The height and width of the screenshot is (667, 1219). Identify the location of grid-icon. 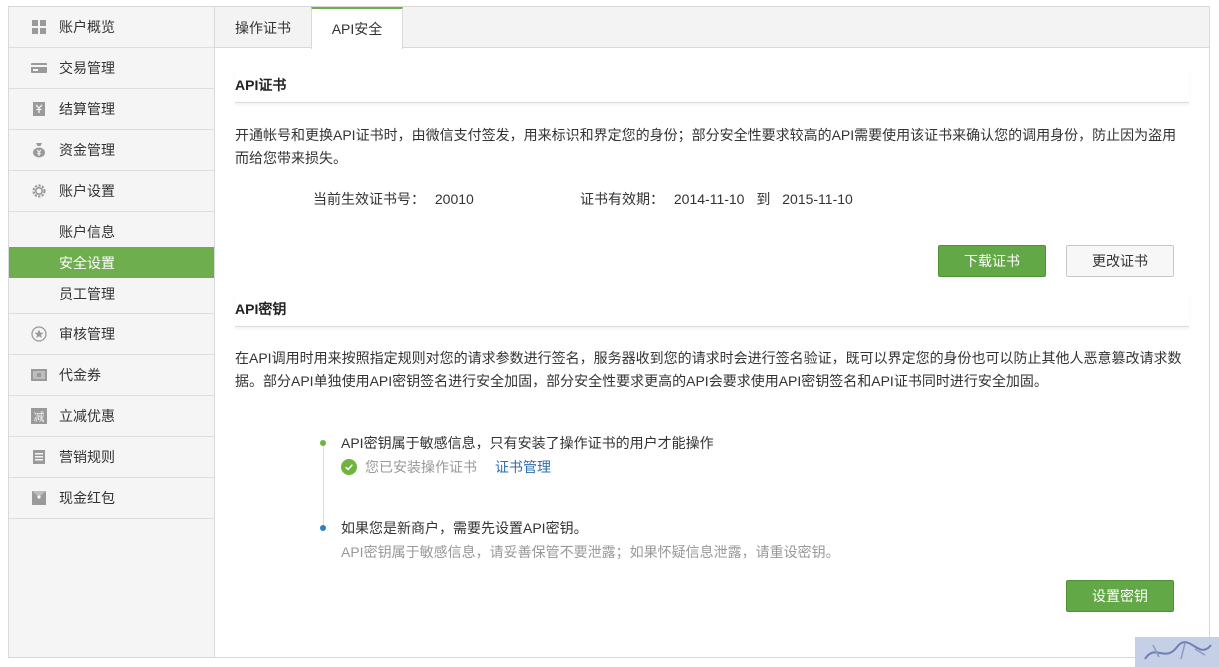
(39, 27).